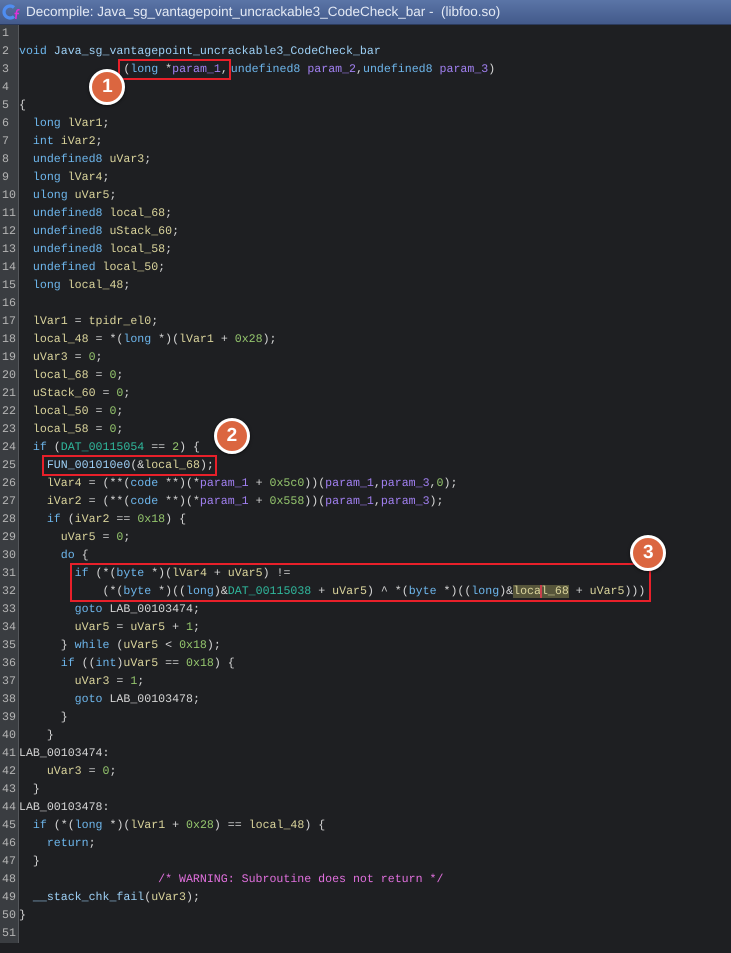  Describe the element at coordinates (71, 843) in the screenshot. I see `code-line: return;` at that location.